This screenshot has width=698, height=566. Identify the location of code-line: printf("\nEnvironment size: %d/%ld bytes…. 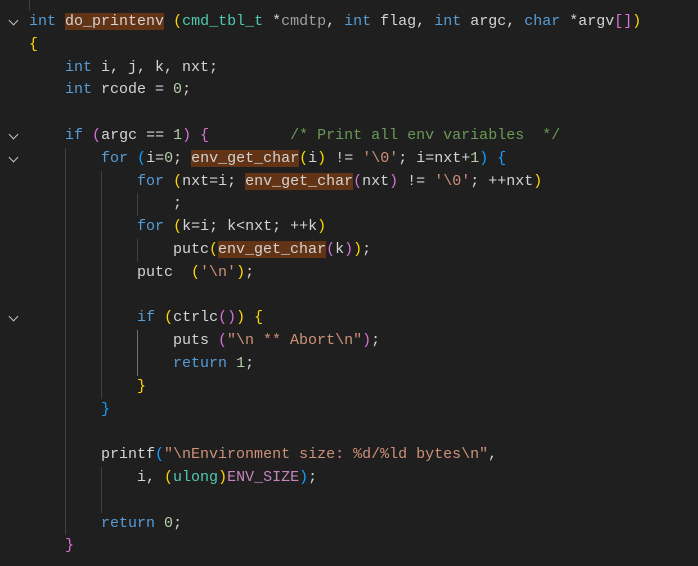
(349, 455).